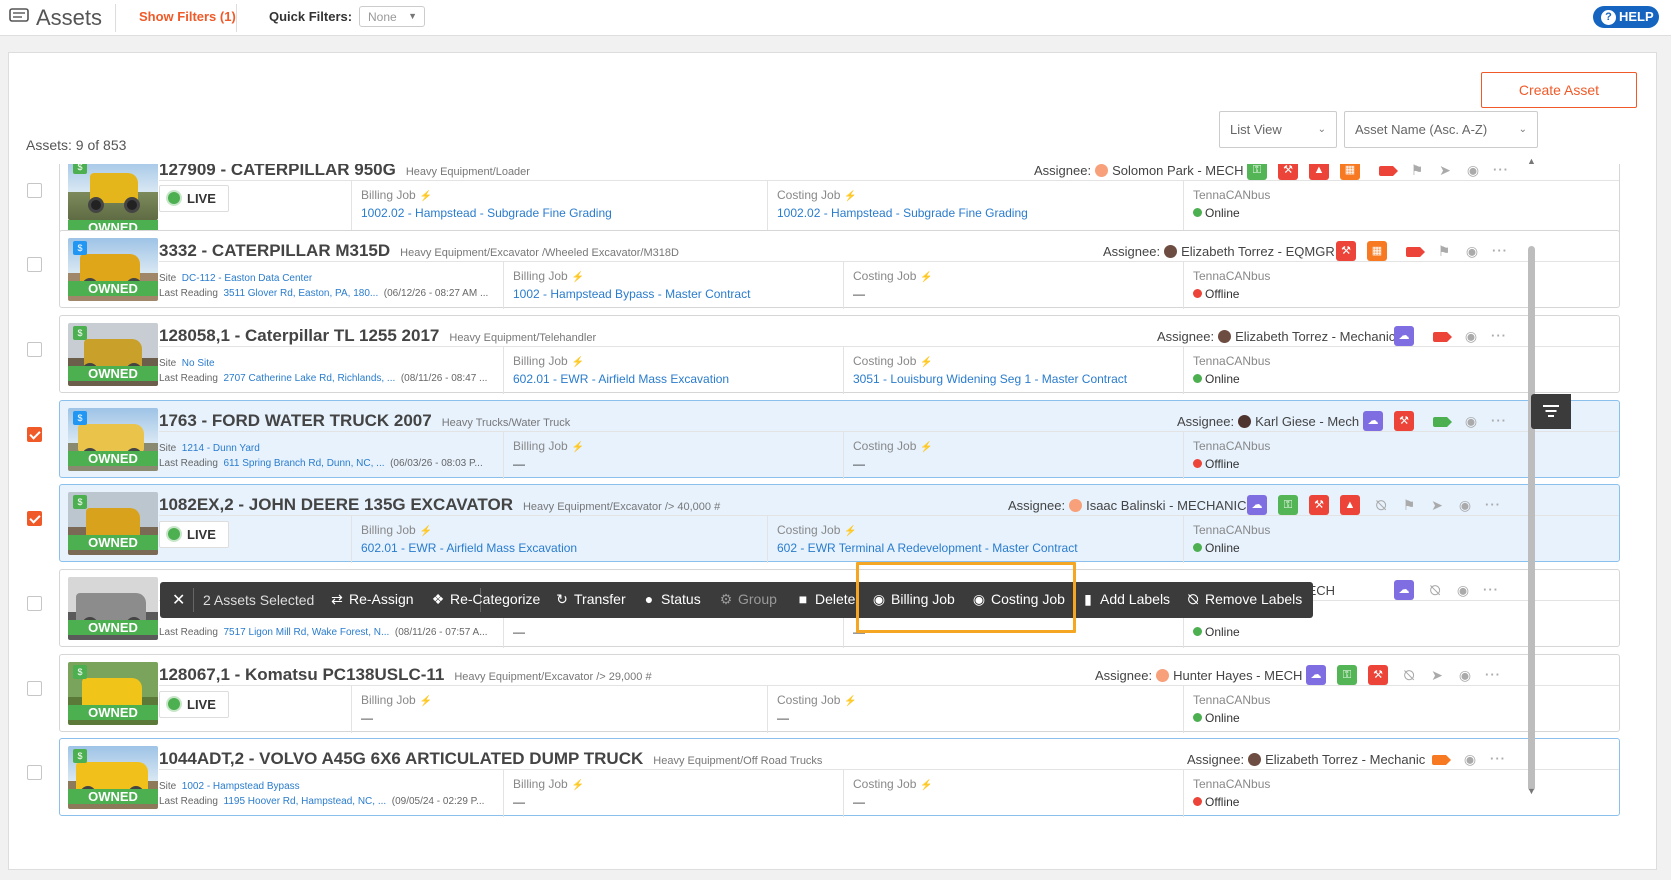 Image resolution: width=1671 pixels, height=880 pixels. Describe the element at coordinates (1626, 17) in the screenshot. I see `help-button: ? HELP` at that location.